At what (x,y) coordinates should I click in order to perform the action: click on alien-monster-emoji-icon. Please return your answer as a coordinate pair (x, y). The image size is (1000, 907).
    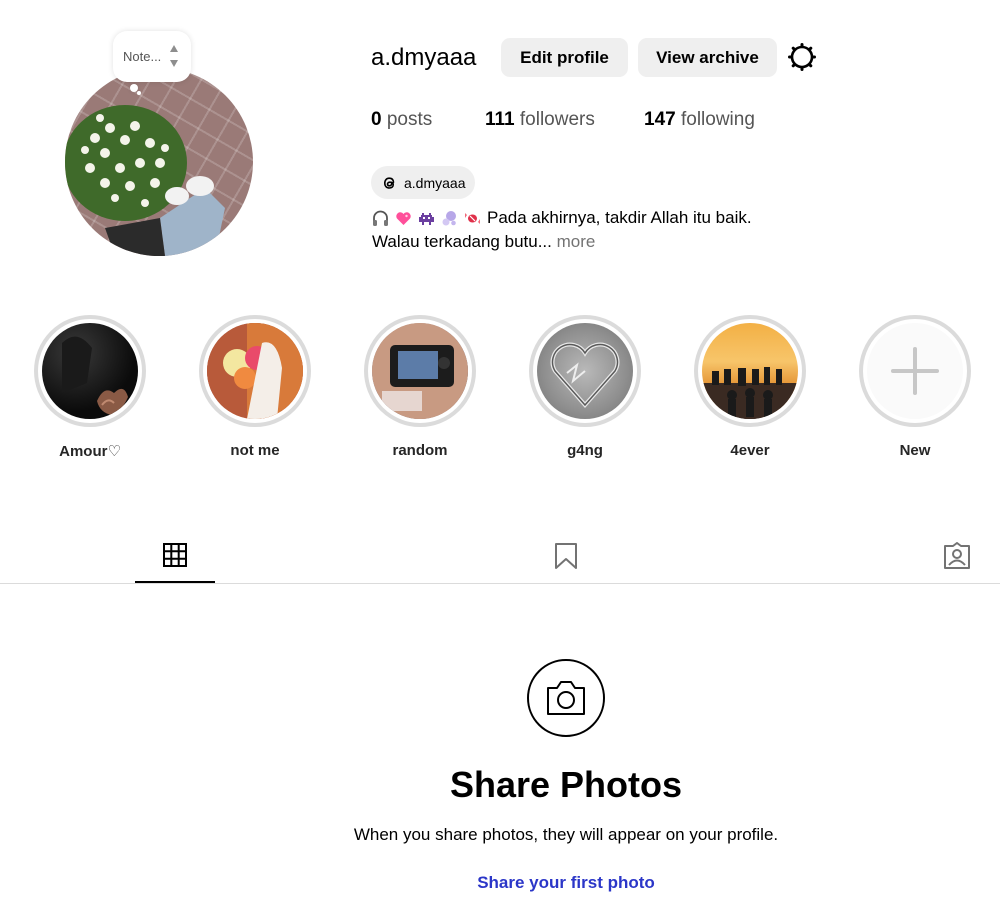
    Looking at the image, I should click on (426, 219).